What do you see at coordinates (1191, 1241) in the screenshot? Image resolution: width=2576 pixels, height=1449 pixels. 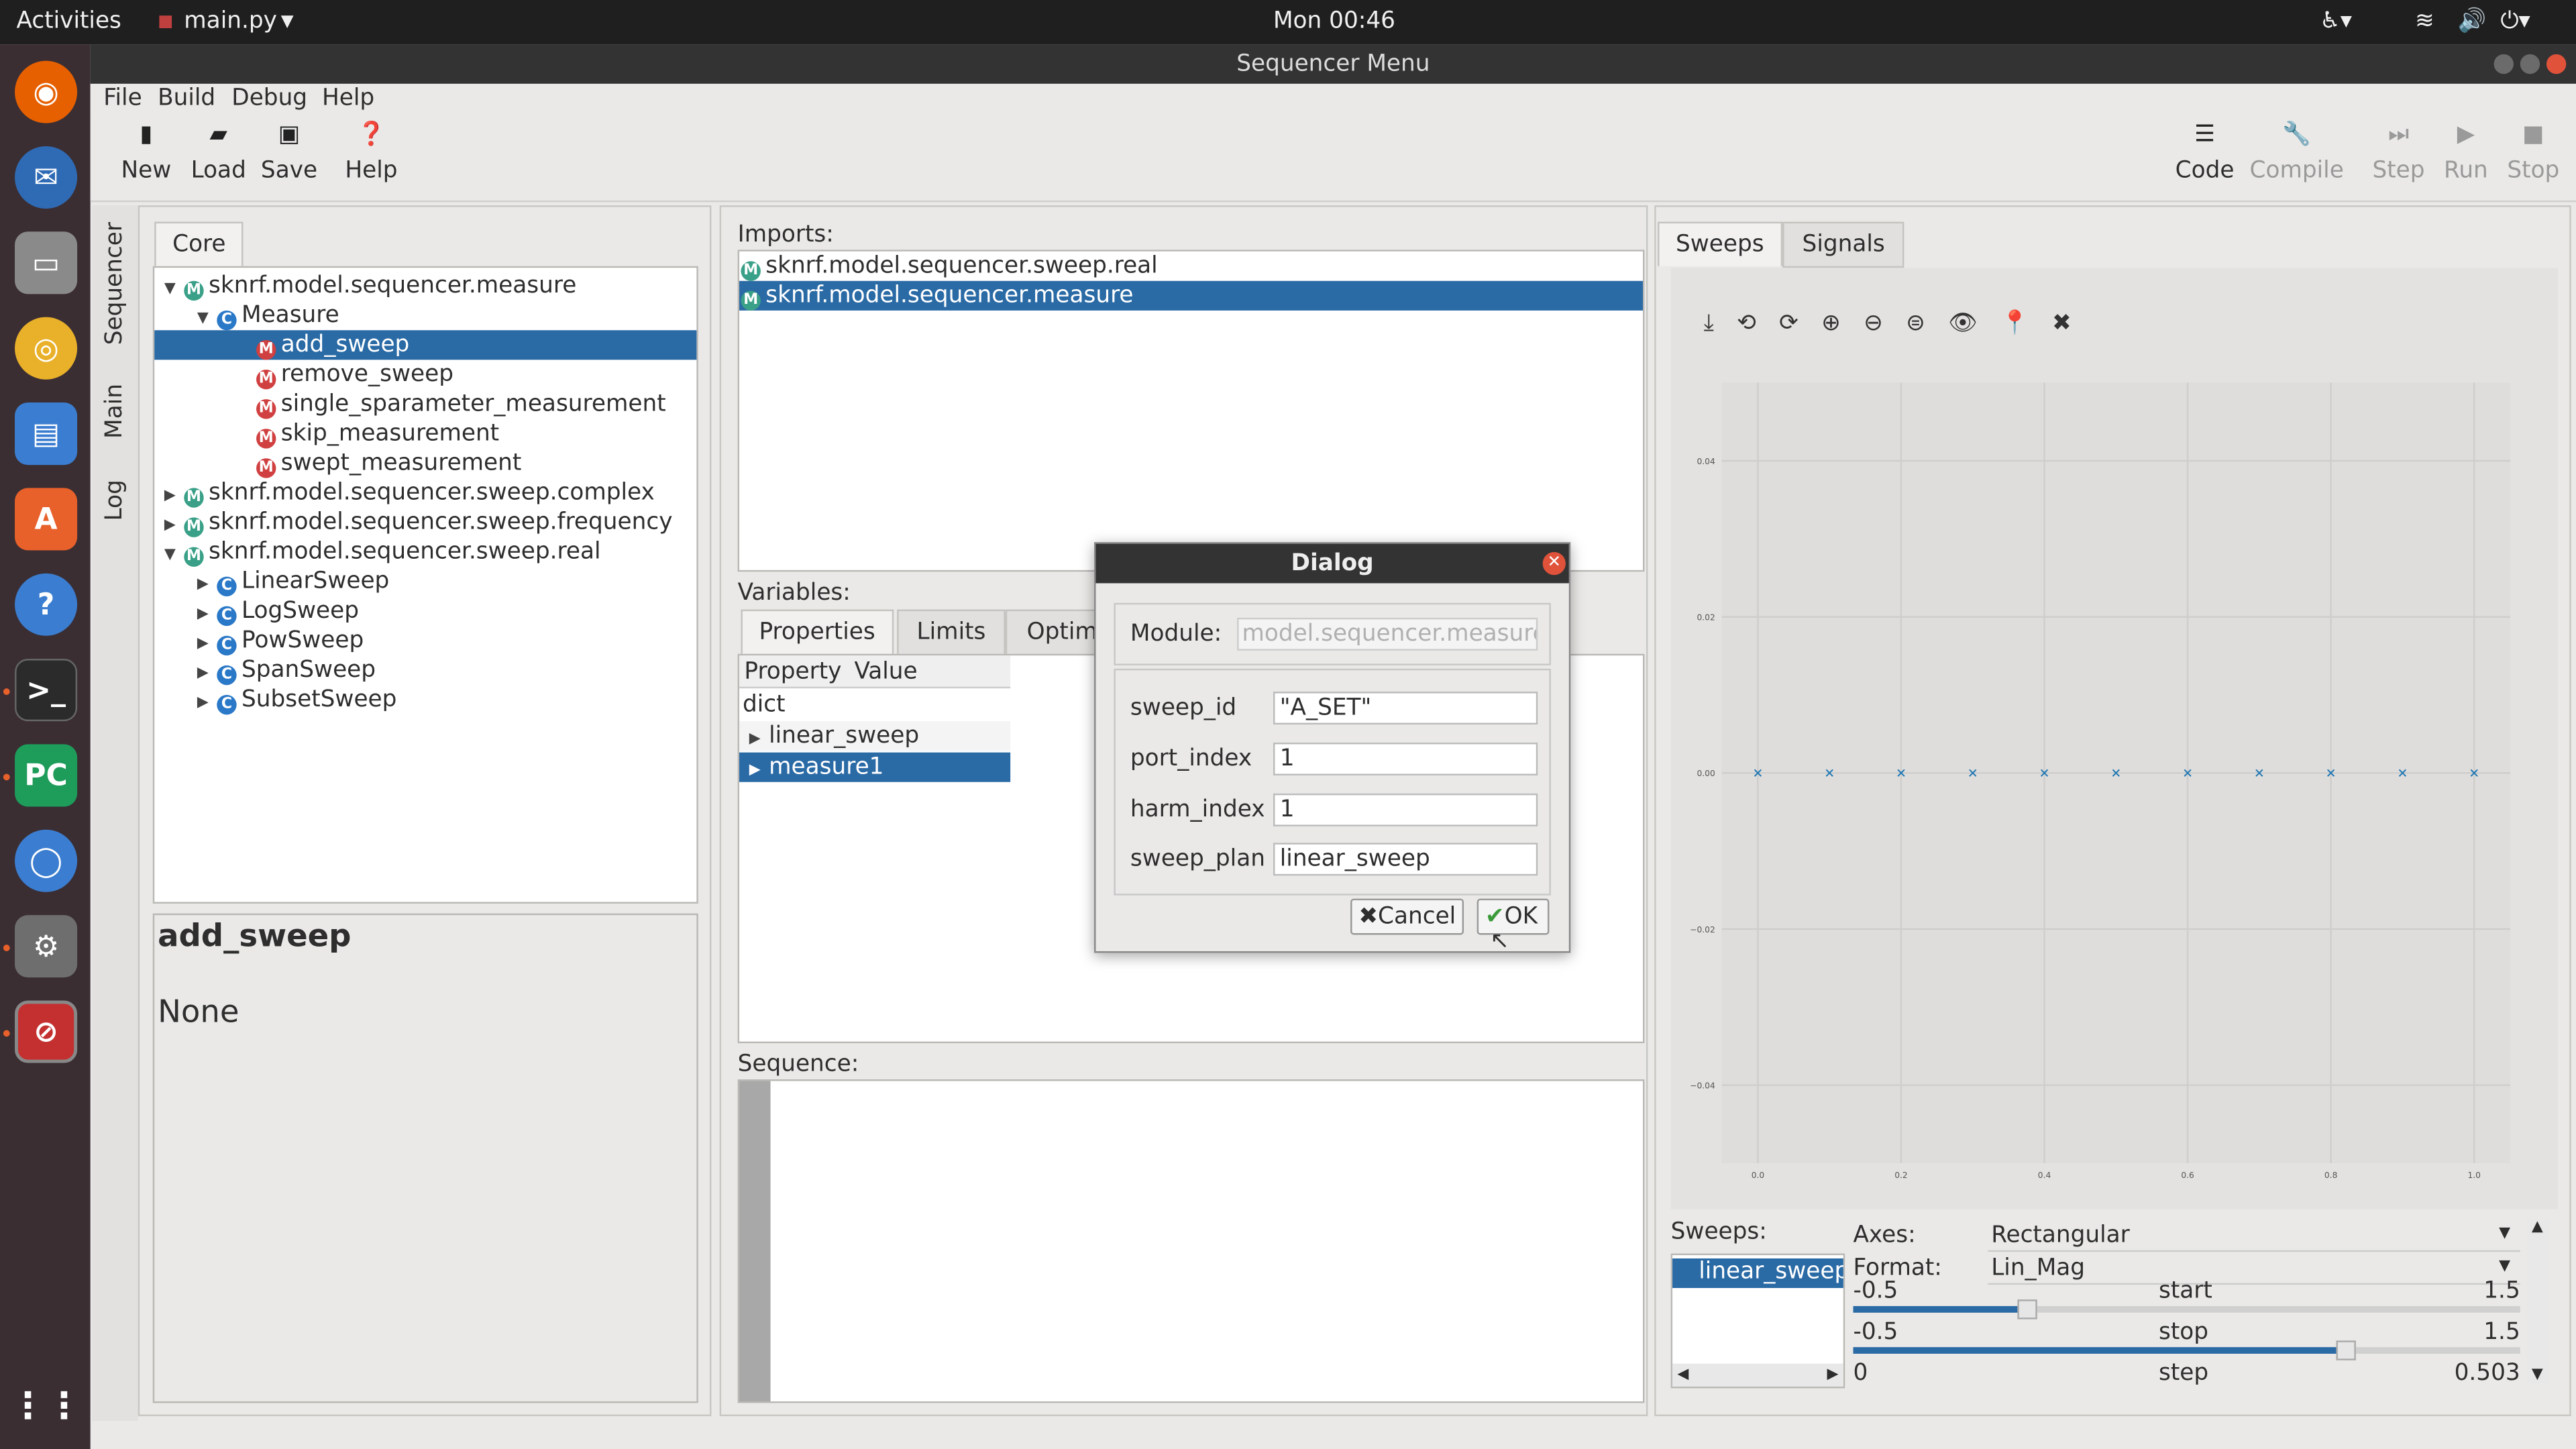 I see `sequence-editor` at bounding box center [1191, 1241].